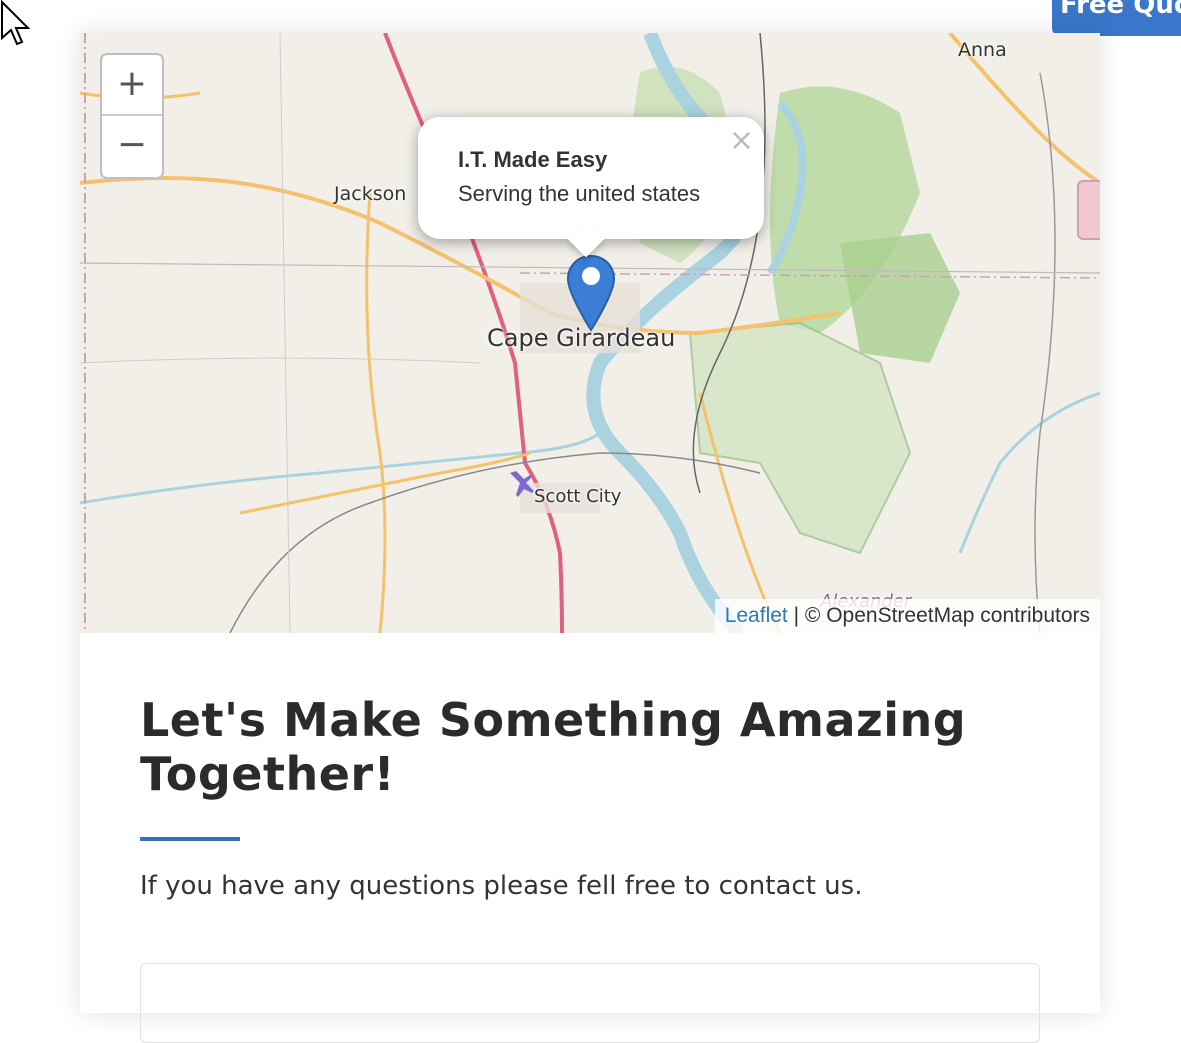 Image resolution: width=1181 pixels, height=1043 pixels. Describe the element at coordinates (533, 159) in the screenshot. I see `popup-title: I.T. Made Easy` at that location.